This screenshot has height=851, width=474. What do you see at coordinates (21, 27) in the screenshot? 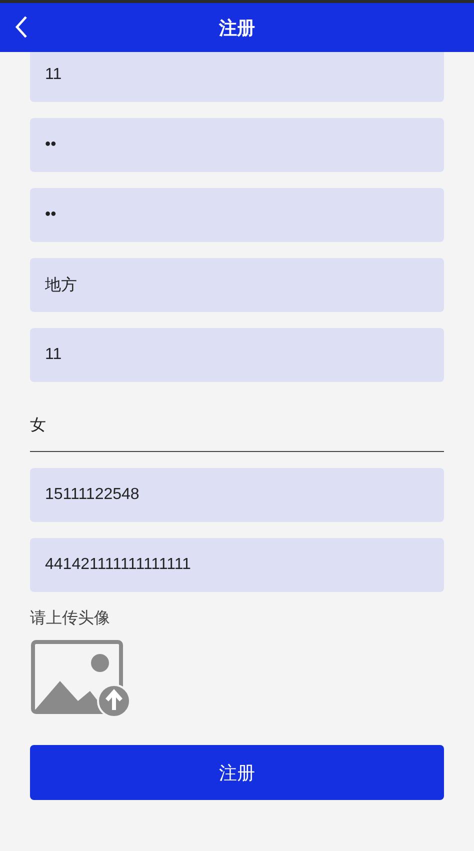
I see `back-icon` at bounding box center [21, 27].